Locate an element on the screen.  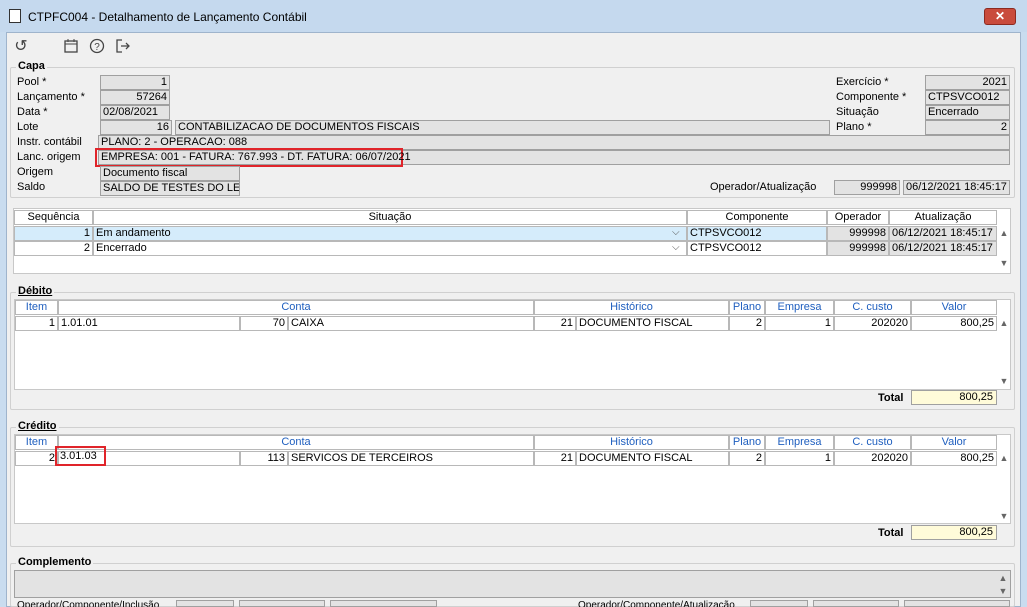
cred-row1-plano: 2 is located at coordinates (747, 458).